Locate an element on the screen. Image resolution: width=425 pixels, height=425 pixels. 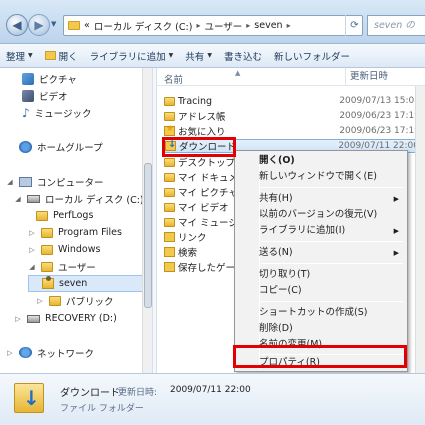
share-button: 共有 ▼ is located at coordinates (198, 56).